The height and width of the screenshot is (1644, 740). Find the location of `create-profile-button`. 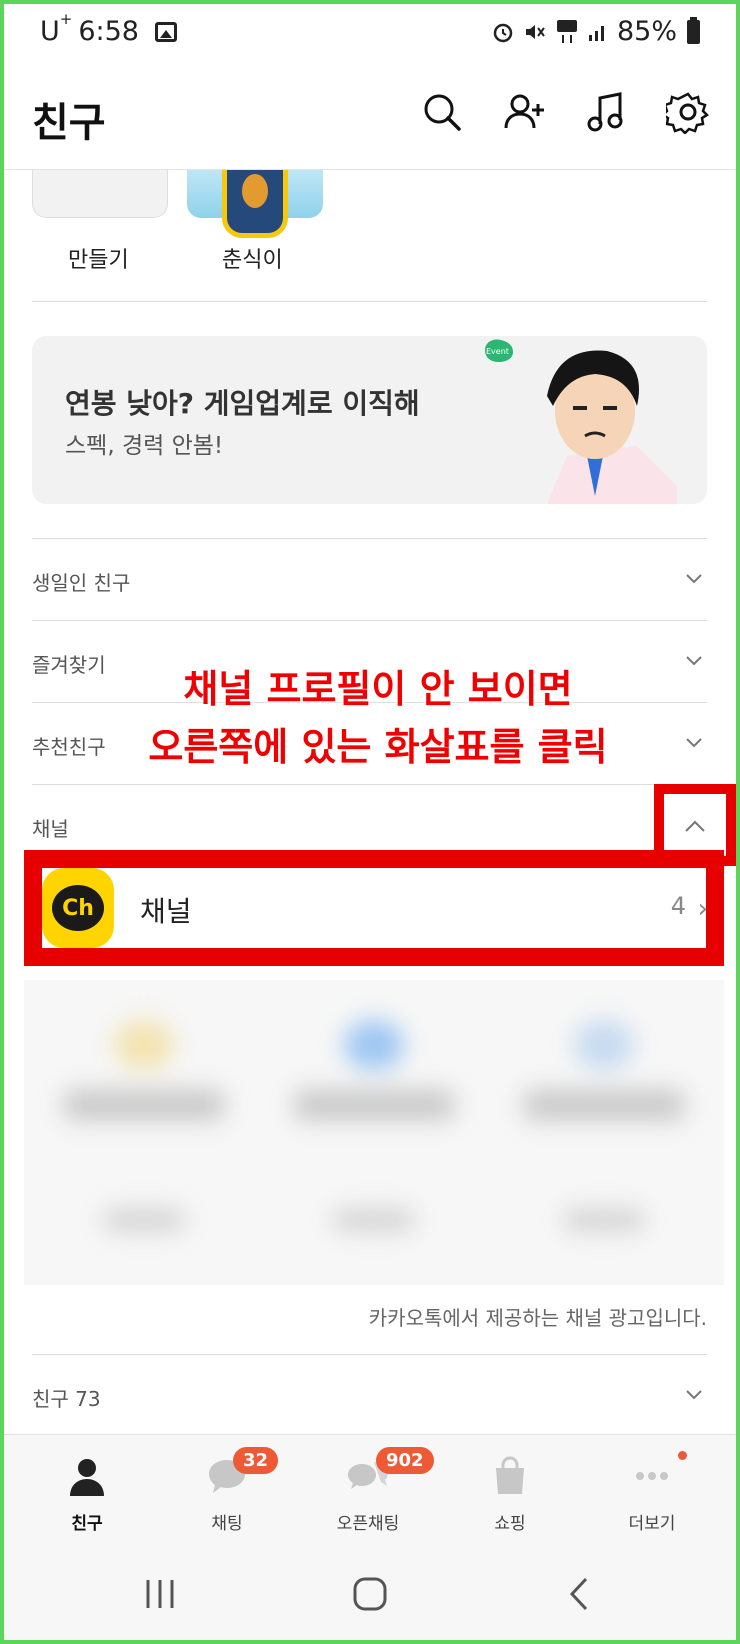

create-profile-button is located at coordinates (100, 194).